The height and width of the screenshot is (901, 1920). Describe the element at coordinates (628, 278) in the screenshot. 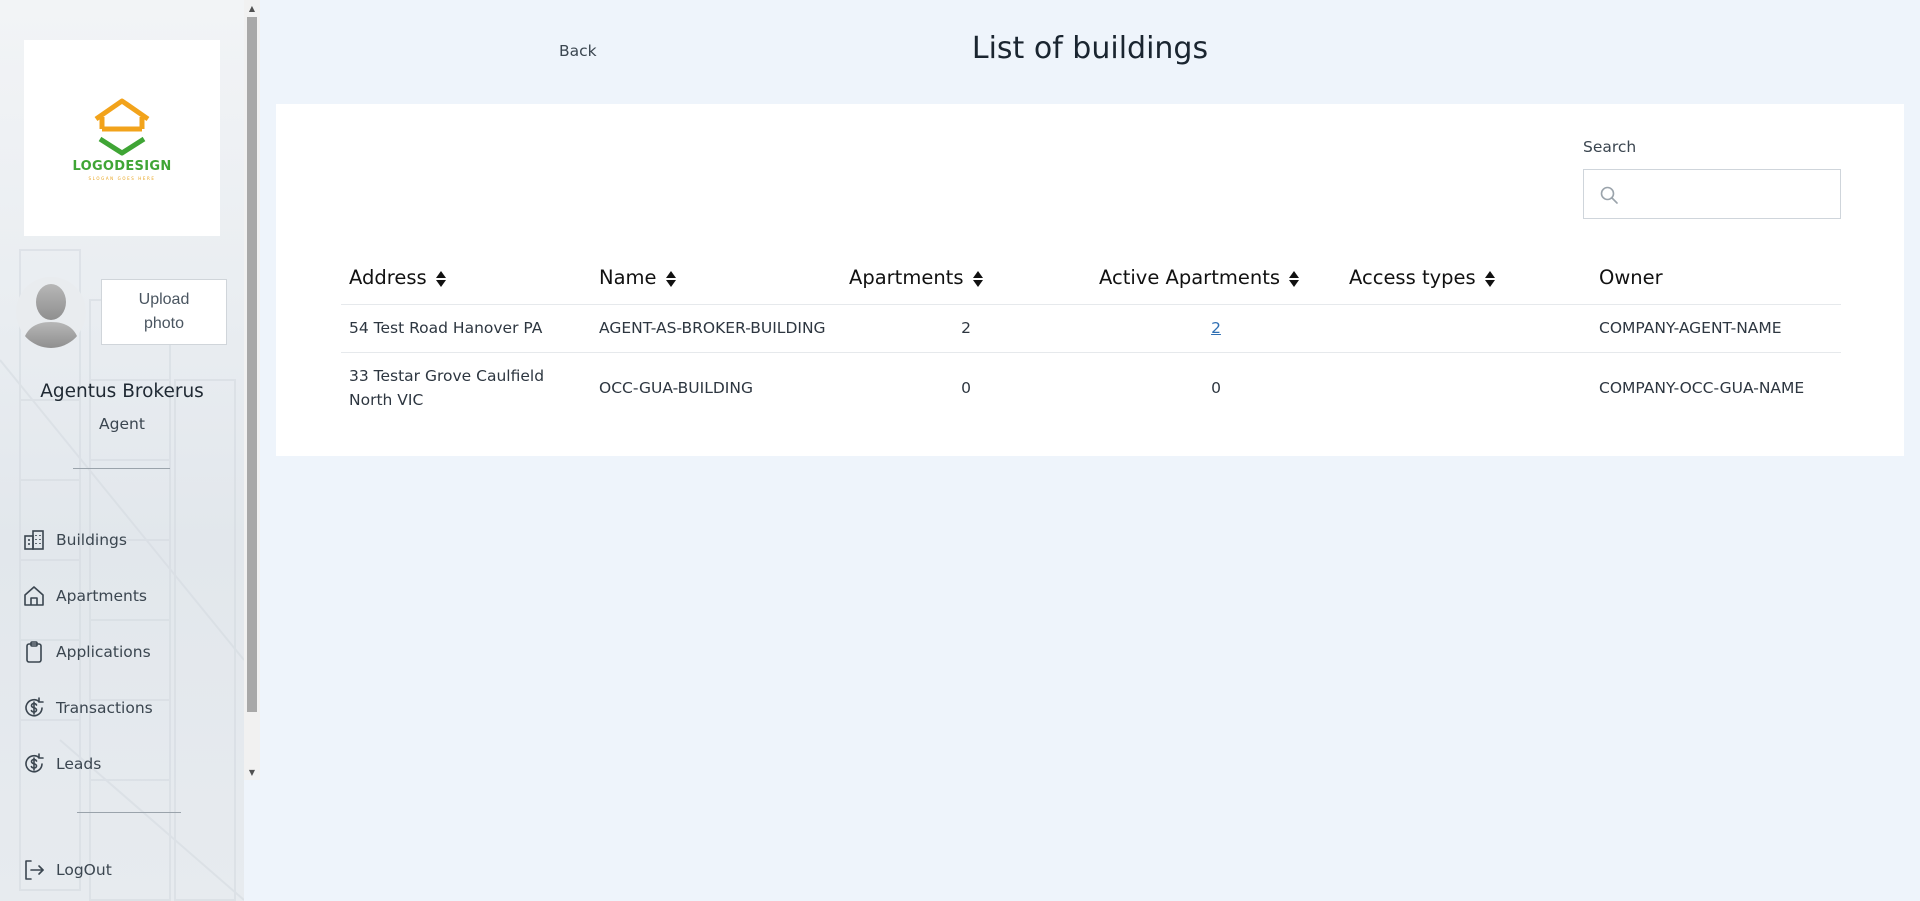

I see `column-header-label: Name` at that location.